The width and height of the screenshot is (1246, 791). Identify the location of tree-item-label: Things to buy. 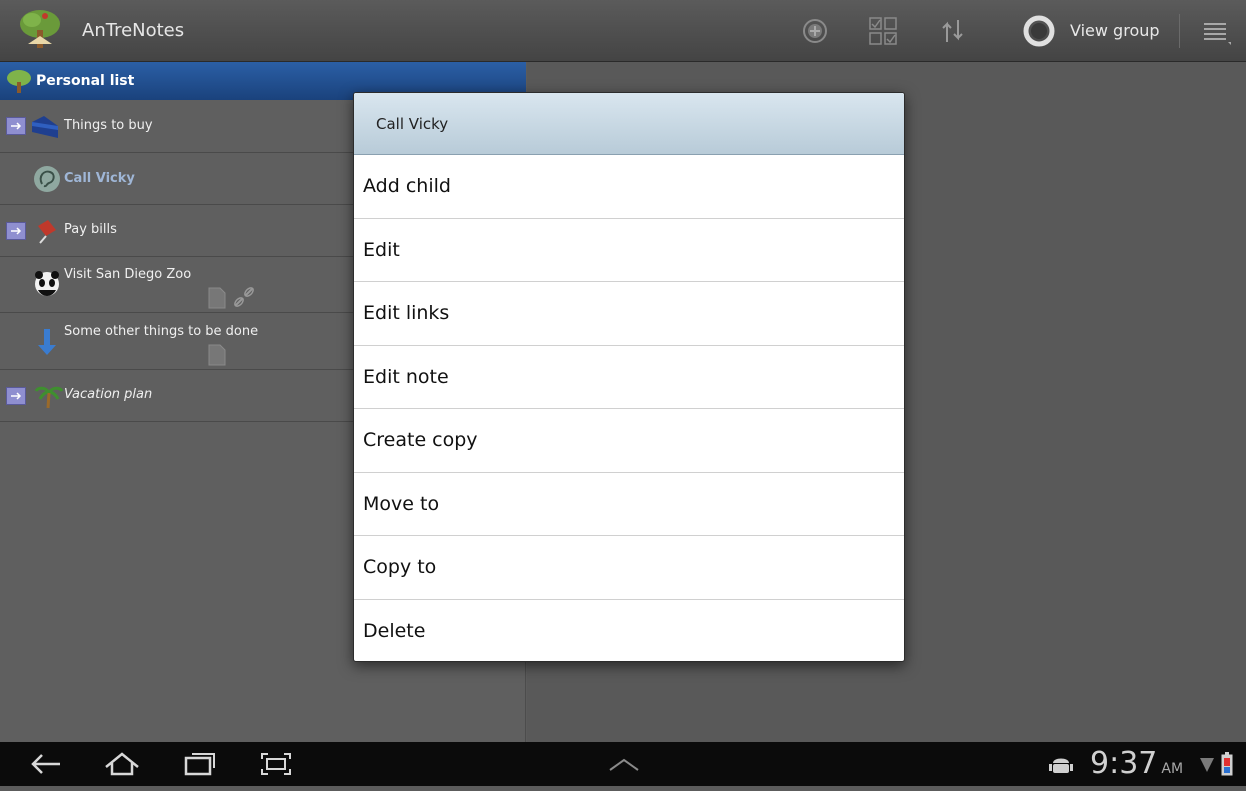
(108, 125).